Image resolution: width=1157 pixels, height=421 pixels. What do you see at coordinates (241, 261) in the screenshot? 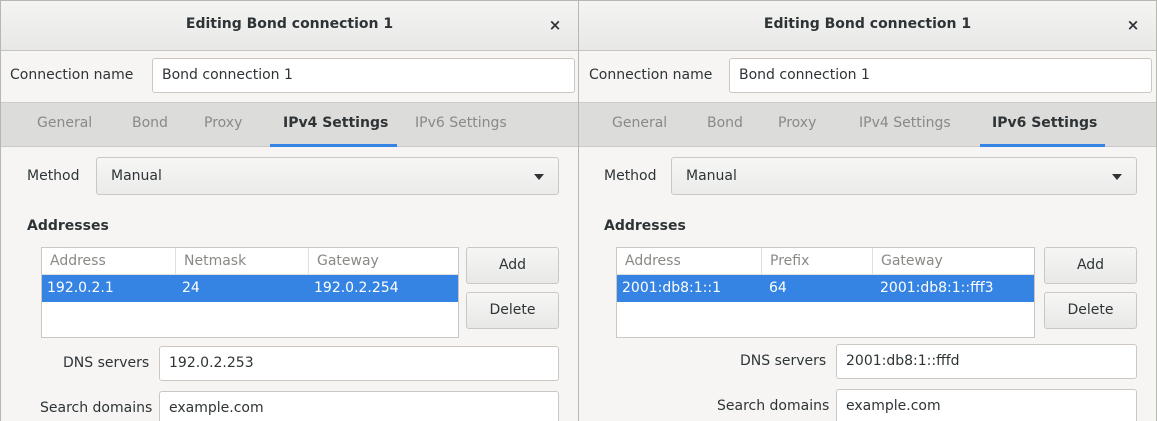
I see `column-header-netmask: Netmask` at bounding box center [241, 261].